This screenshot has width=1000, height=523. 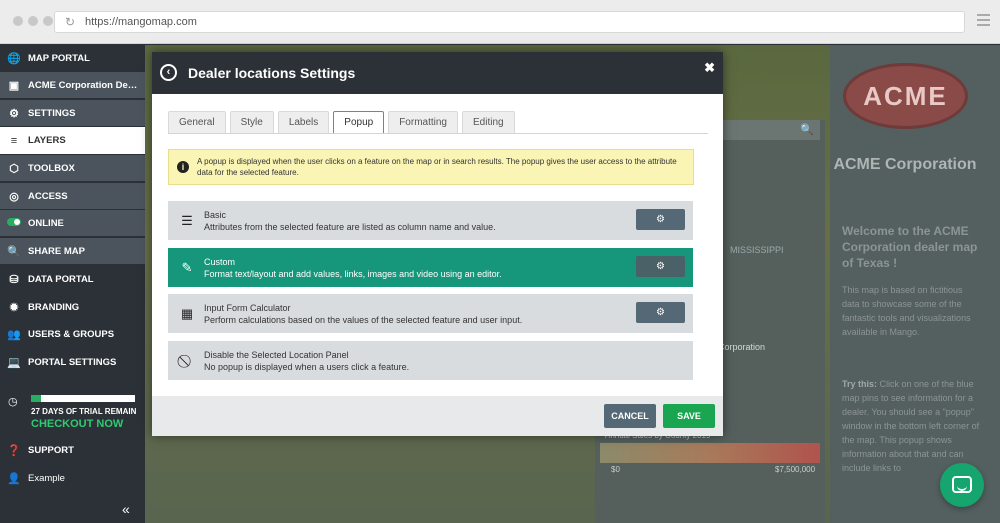 What do you see at coordinates (126, 509) in the screenshot?
I see `collapse-sidebar-icon: «` at bounding box center [126, 509].